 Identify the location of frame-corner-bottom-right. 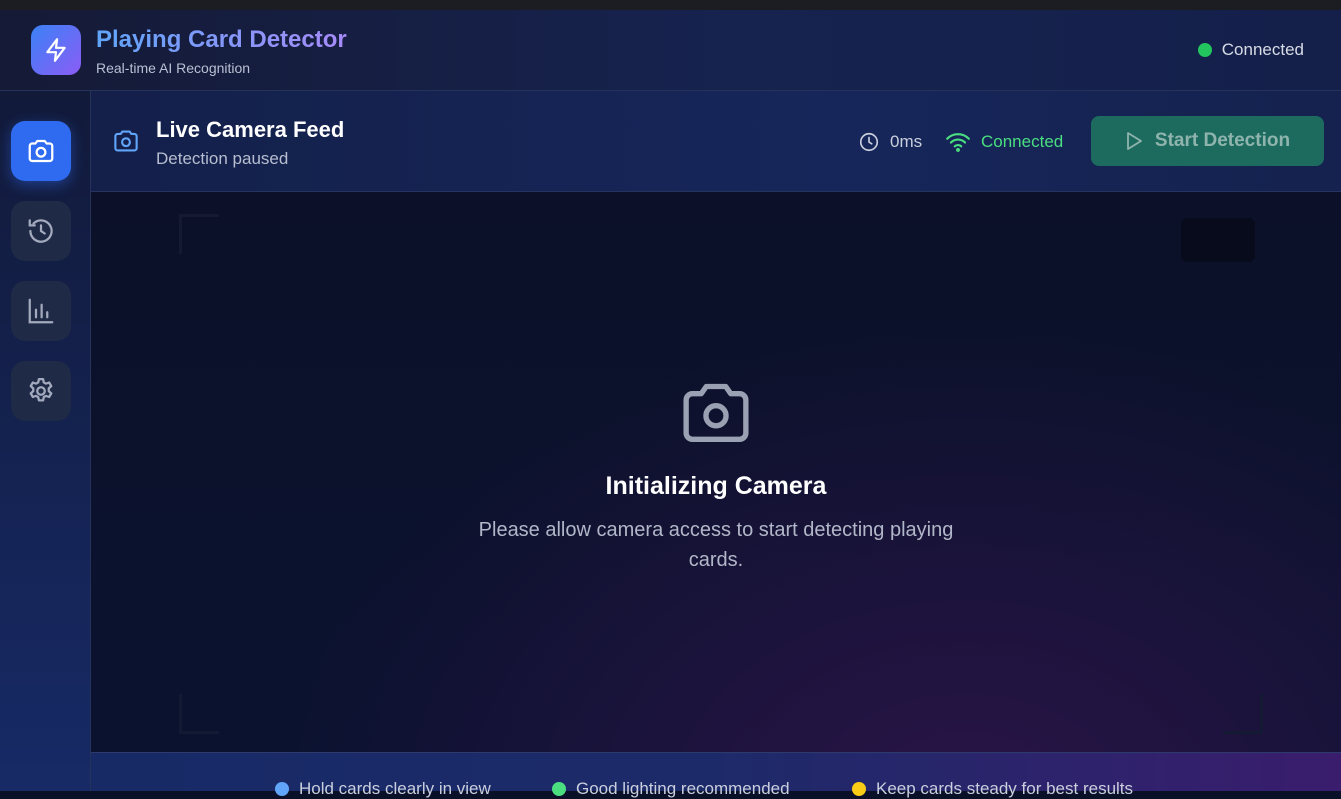
(1243, 714).